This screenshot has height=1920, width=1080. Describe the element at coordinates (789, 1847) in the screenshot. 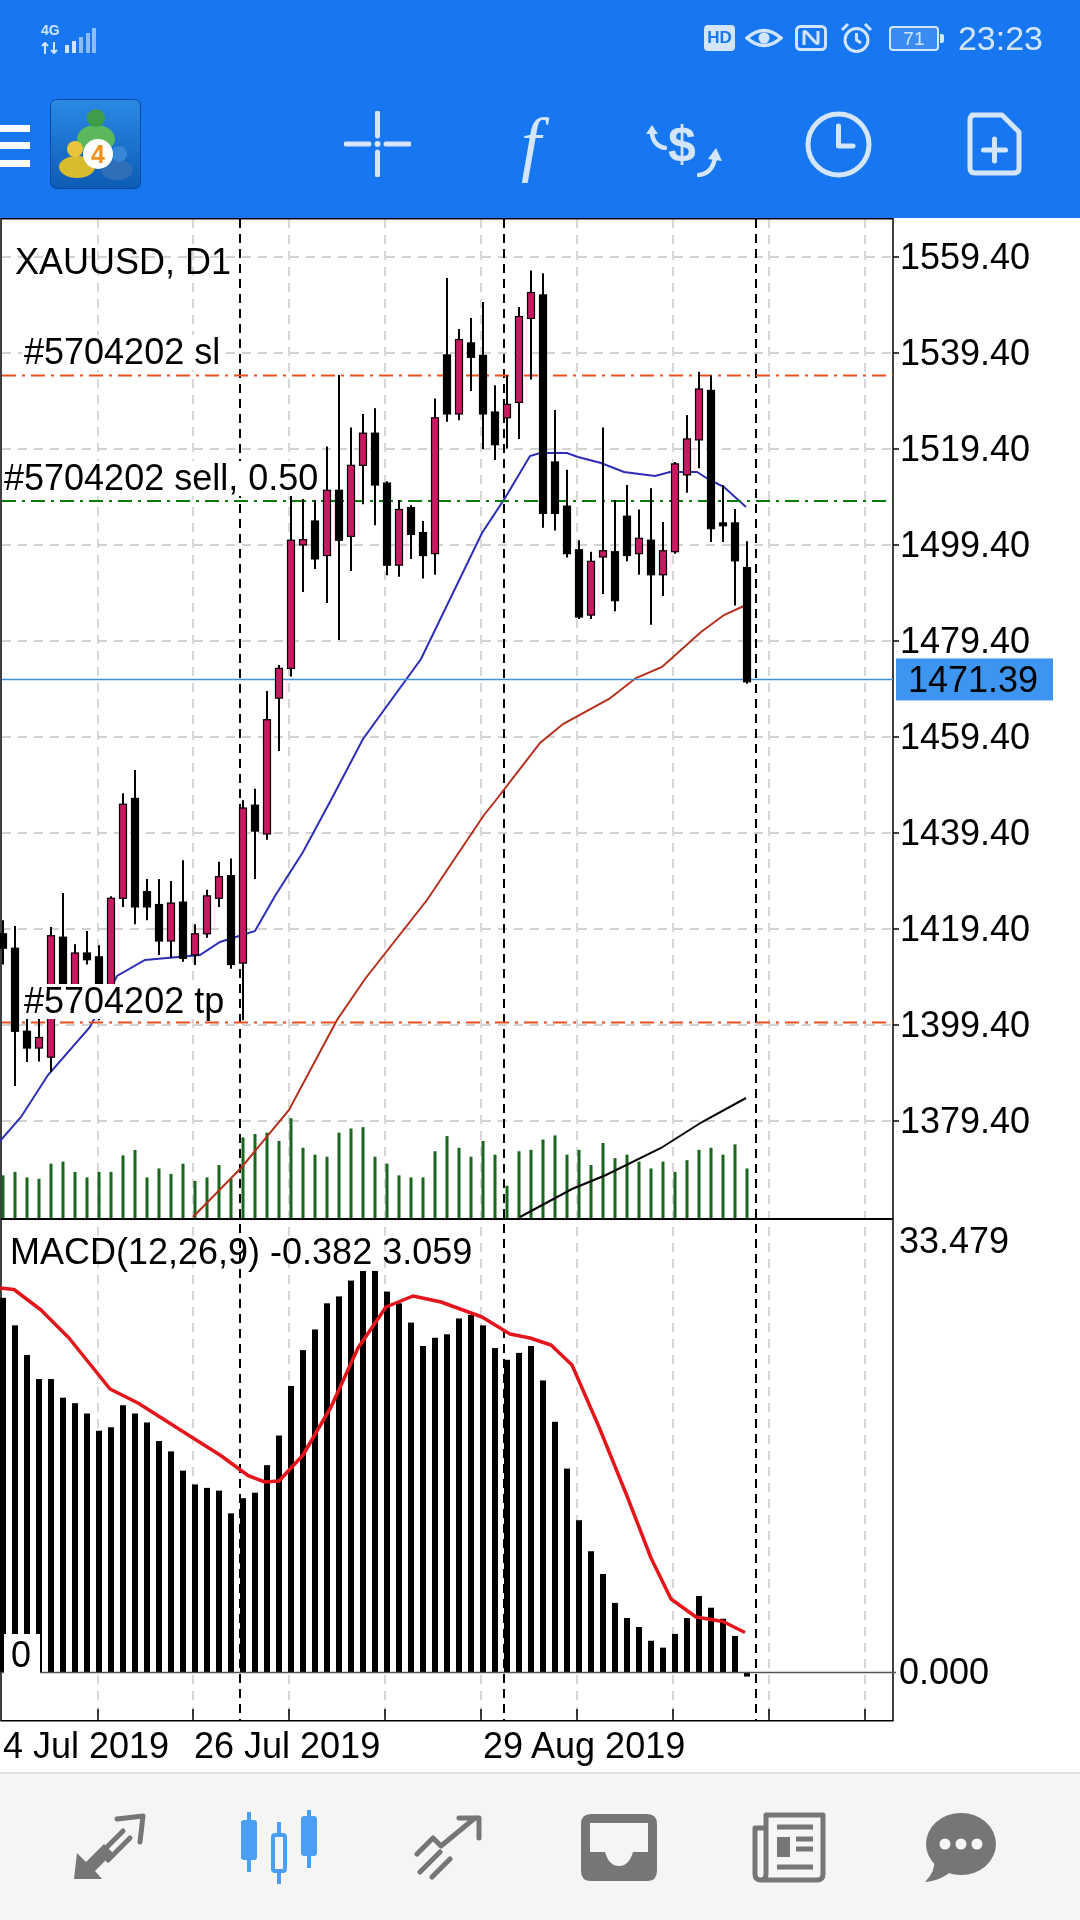

I see `newspaper-icon` at that location.